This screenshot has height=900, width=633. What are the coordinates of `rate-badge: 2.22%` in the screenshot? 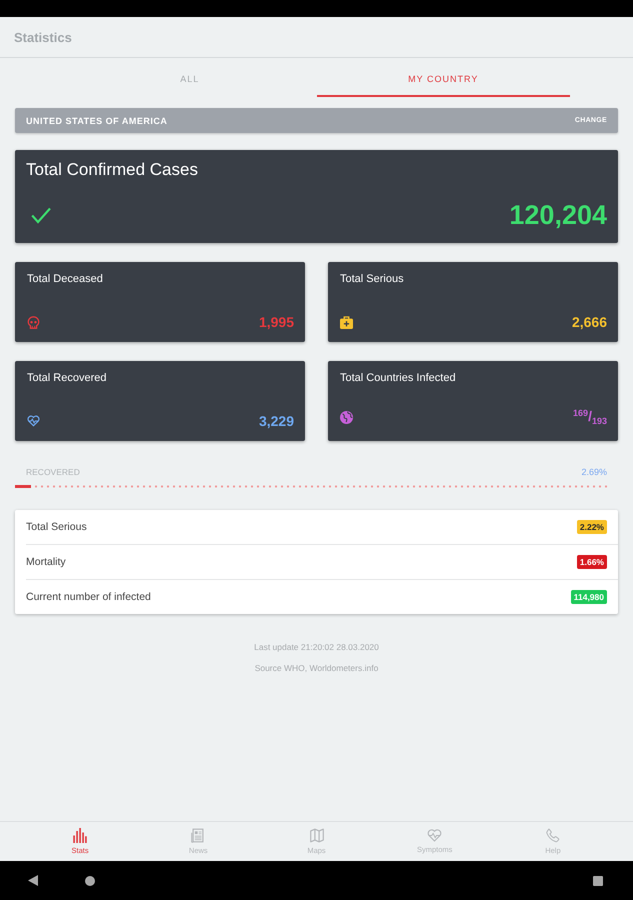 It's located at (591, 527).